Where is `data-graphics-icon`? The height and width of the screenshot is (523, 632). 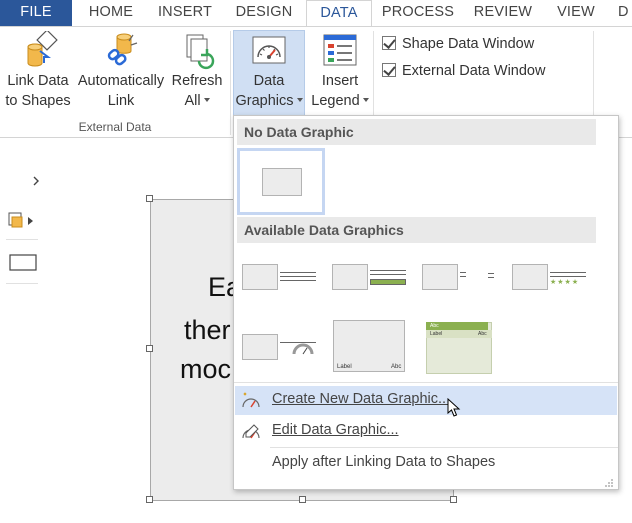
data-graphics-icon is located at coordinates (269, 51).